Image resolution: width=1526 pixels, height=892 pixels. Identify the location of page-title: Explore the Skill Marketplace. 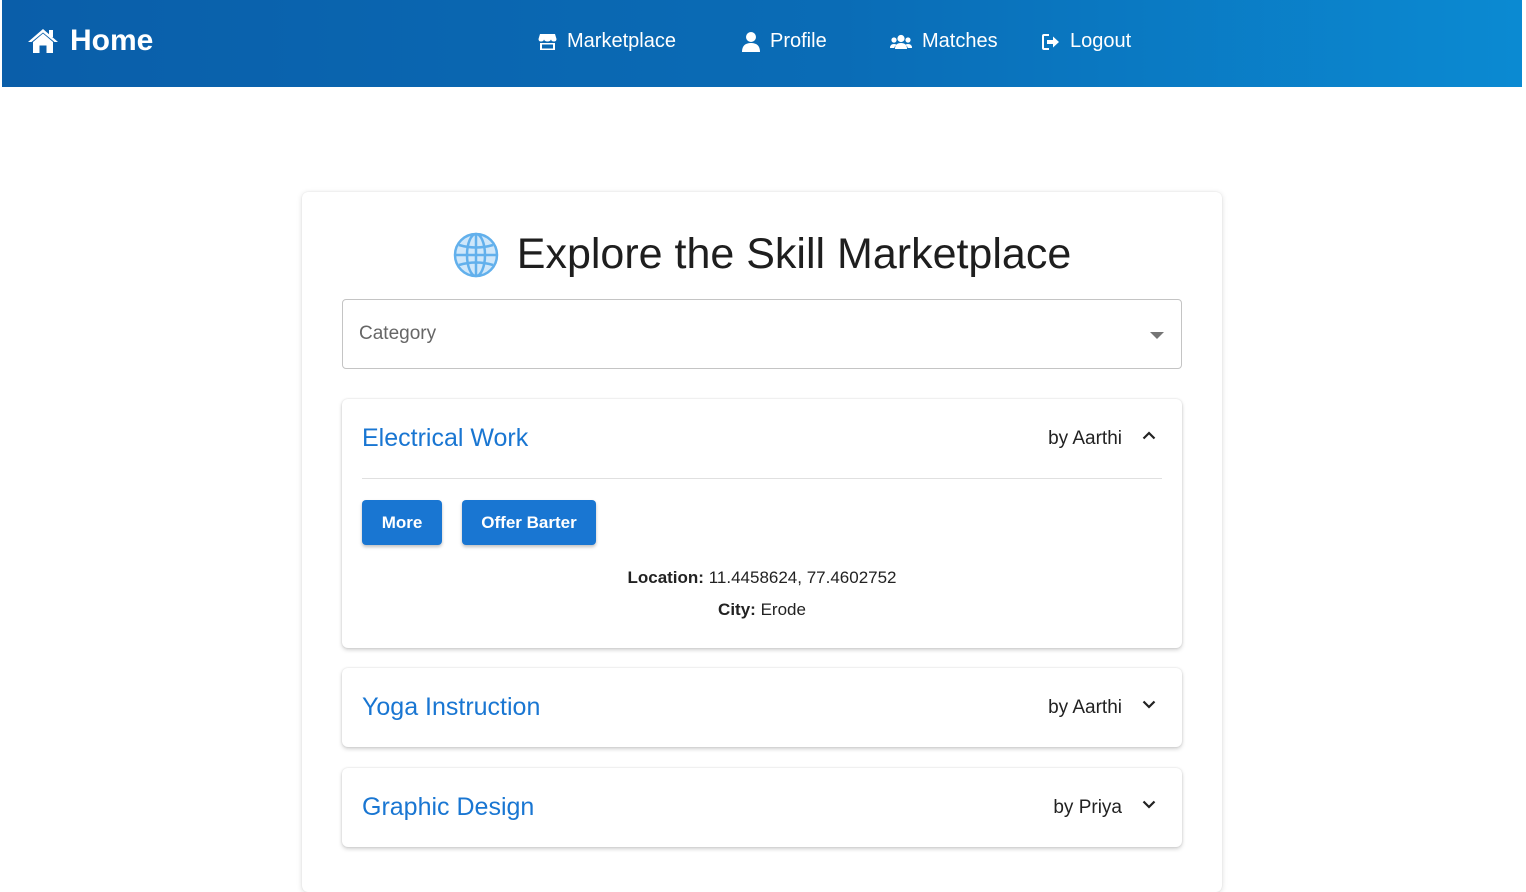
(762, 254).